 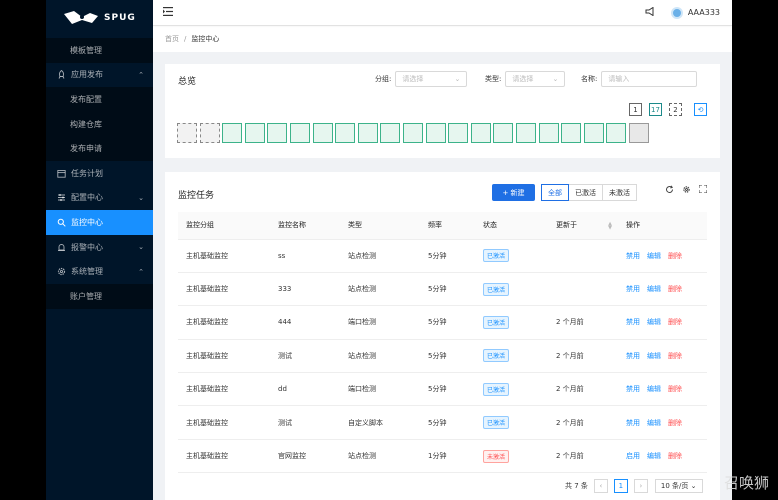 I want to click on type-select: 请选择 ⌄, so click(x=535, y=79).